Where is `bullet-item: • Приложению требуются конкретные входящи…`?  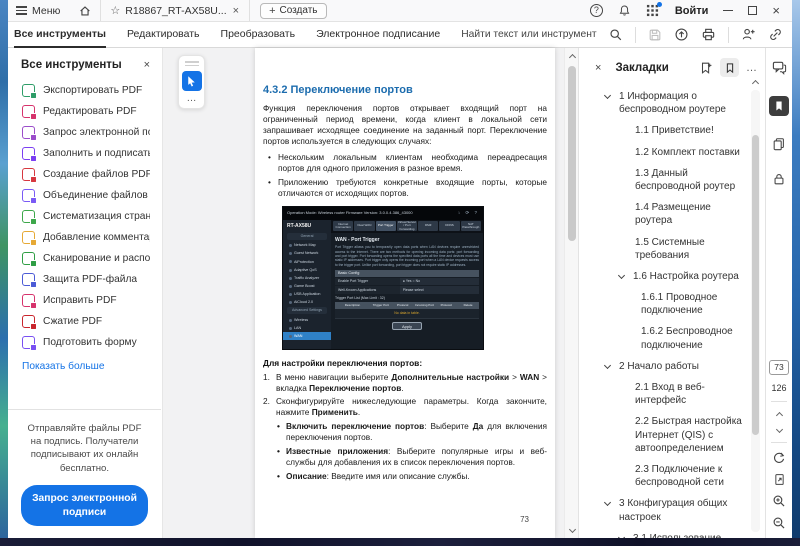 bullet-item: • Приложению требуются конкретные входящи… is located at coordinates (407, 187).